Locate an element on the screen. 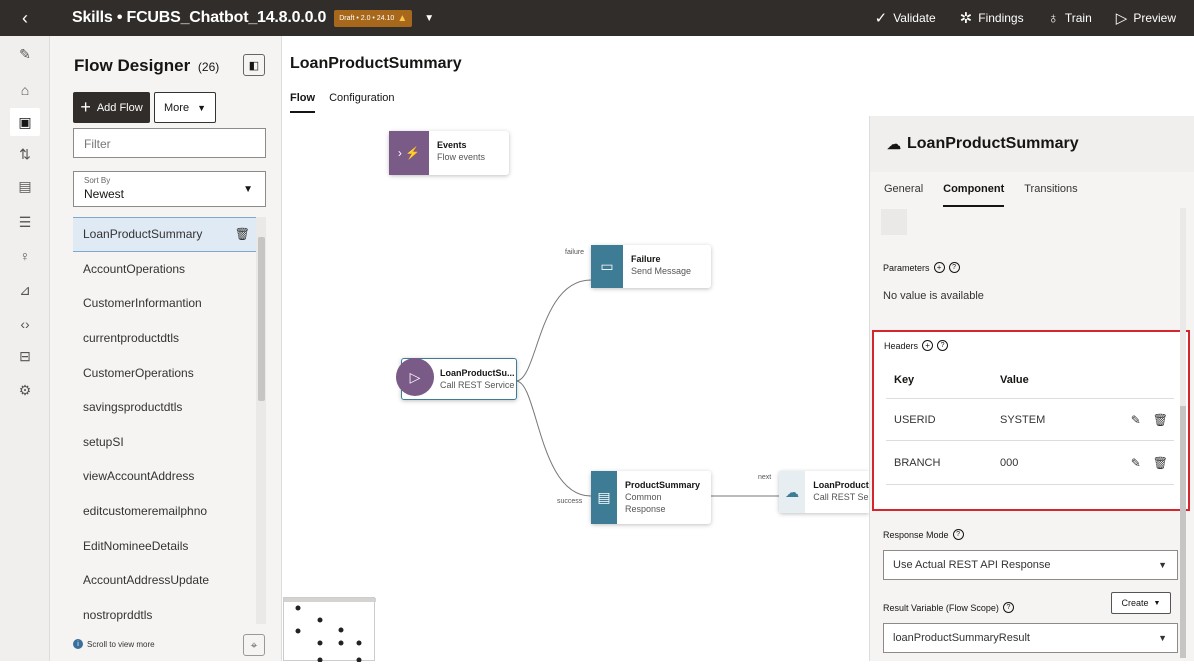 The width and height of the screenshot is (1194, 667). tab-general: General is located at coordinates (903, 195).